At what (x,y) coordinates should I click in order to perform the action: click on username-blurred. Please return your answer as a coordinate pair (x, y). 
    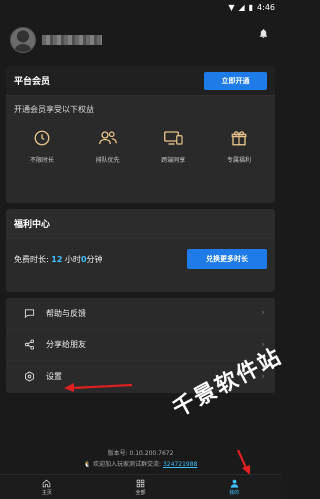
    Looking at the image, I should click on (72, 40).